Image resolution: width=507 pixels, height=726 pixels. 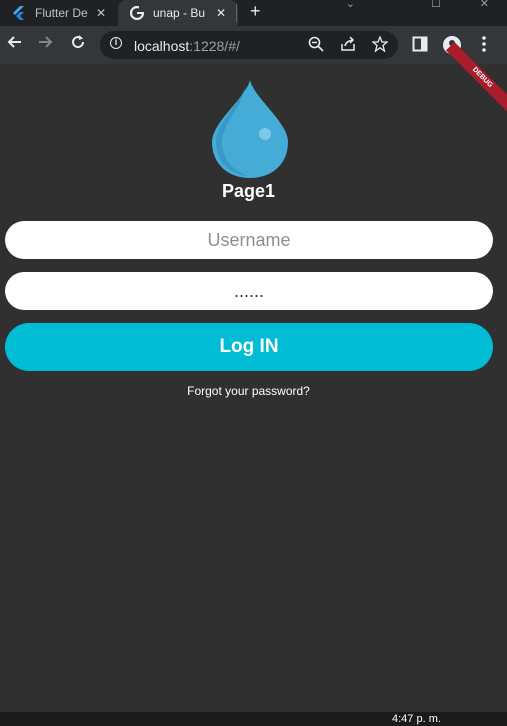 I want to click on browser-toolbar: i localhost:1228/#/, so click(x=253, y=45).